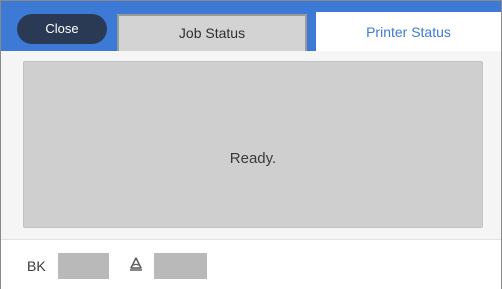  Describe the element at coordinates (136, 264) in the screenshot. I see `maintenance-box-icon` at that location.